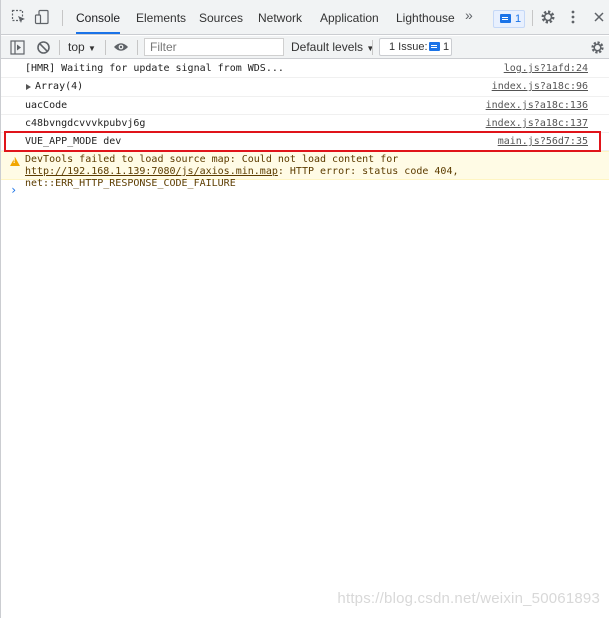 The height and width of the screenshot is (618, 609). Describe the element at coordinates (19, 17) in the screenshot. I see `inspect-element-icon` at that location.